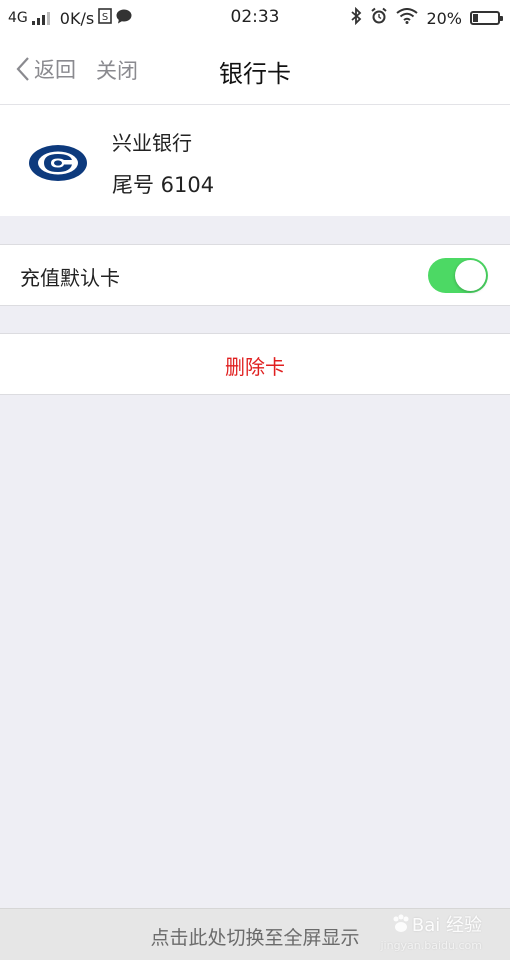 This screenshot has width=510, height=960. What do you see at coordinates (379, 18) in the screenshot?
I see `alarm-icon` at bounding box center [379, 18].